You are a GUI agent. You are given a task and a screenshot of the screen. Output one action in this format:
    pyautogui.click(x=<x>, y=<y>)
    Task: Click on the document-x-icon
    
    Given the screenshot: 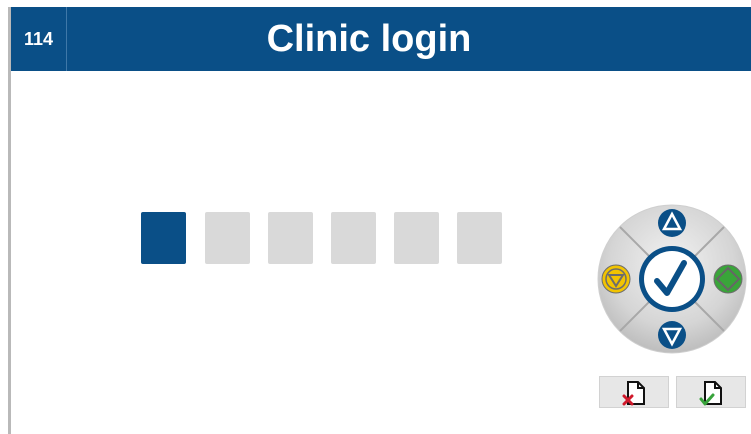 What is the action you would take?
    pyautogui.click(x=633, y=393)
    